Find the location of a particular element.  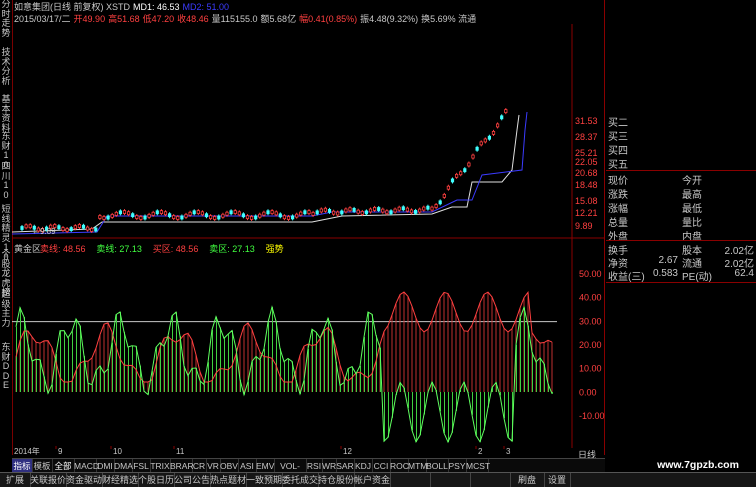

indicator-tab: VR is located at coordinates (213, 466).